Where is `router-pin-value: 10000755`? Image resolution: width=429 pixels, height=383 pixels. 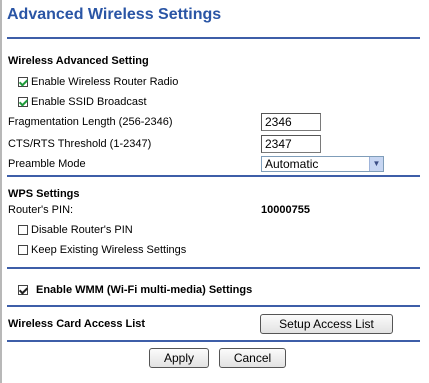
router-pin-value: 10000755 is located at coordinates (285, 210).